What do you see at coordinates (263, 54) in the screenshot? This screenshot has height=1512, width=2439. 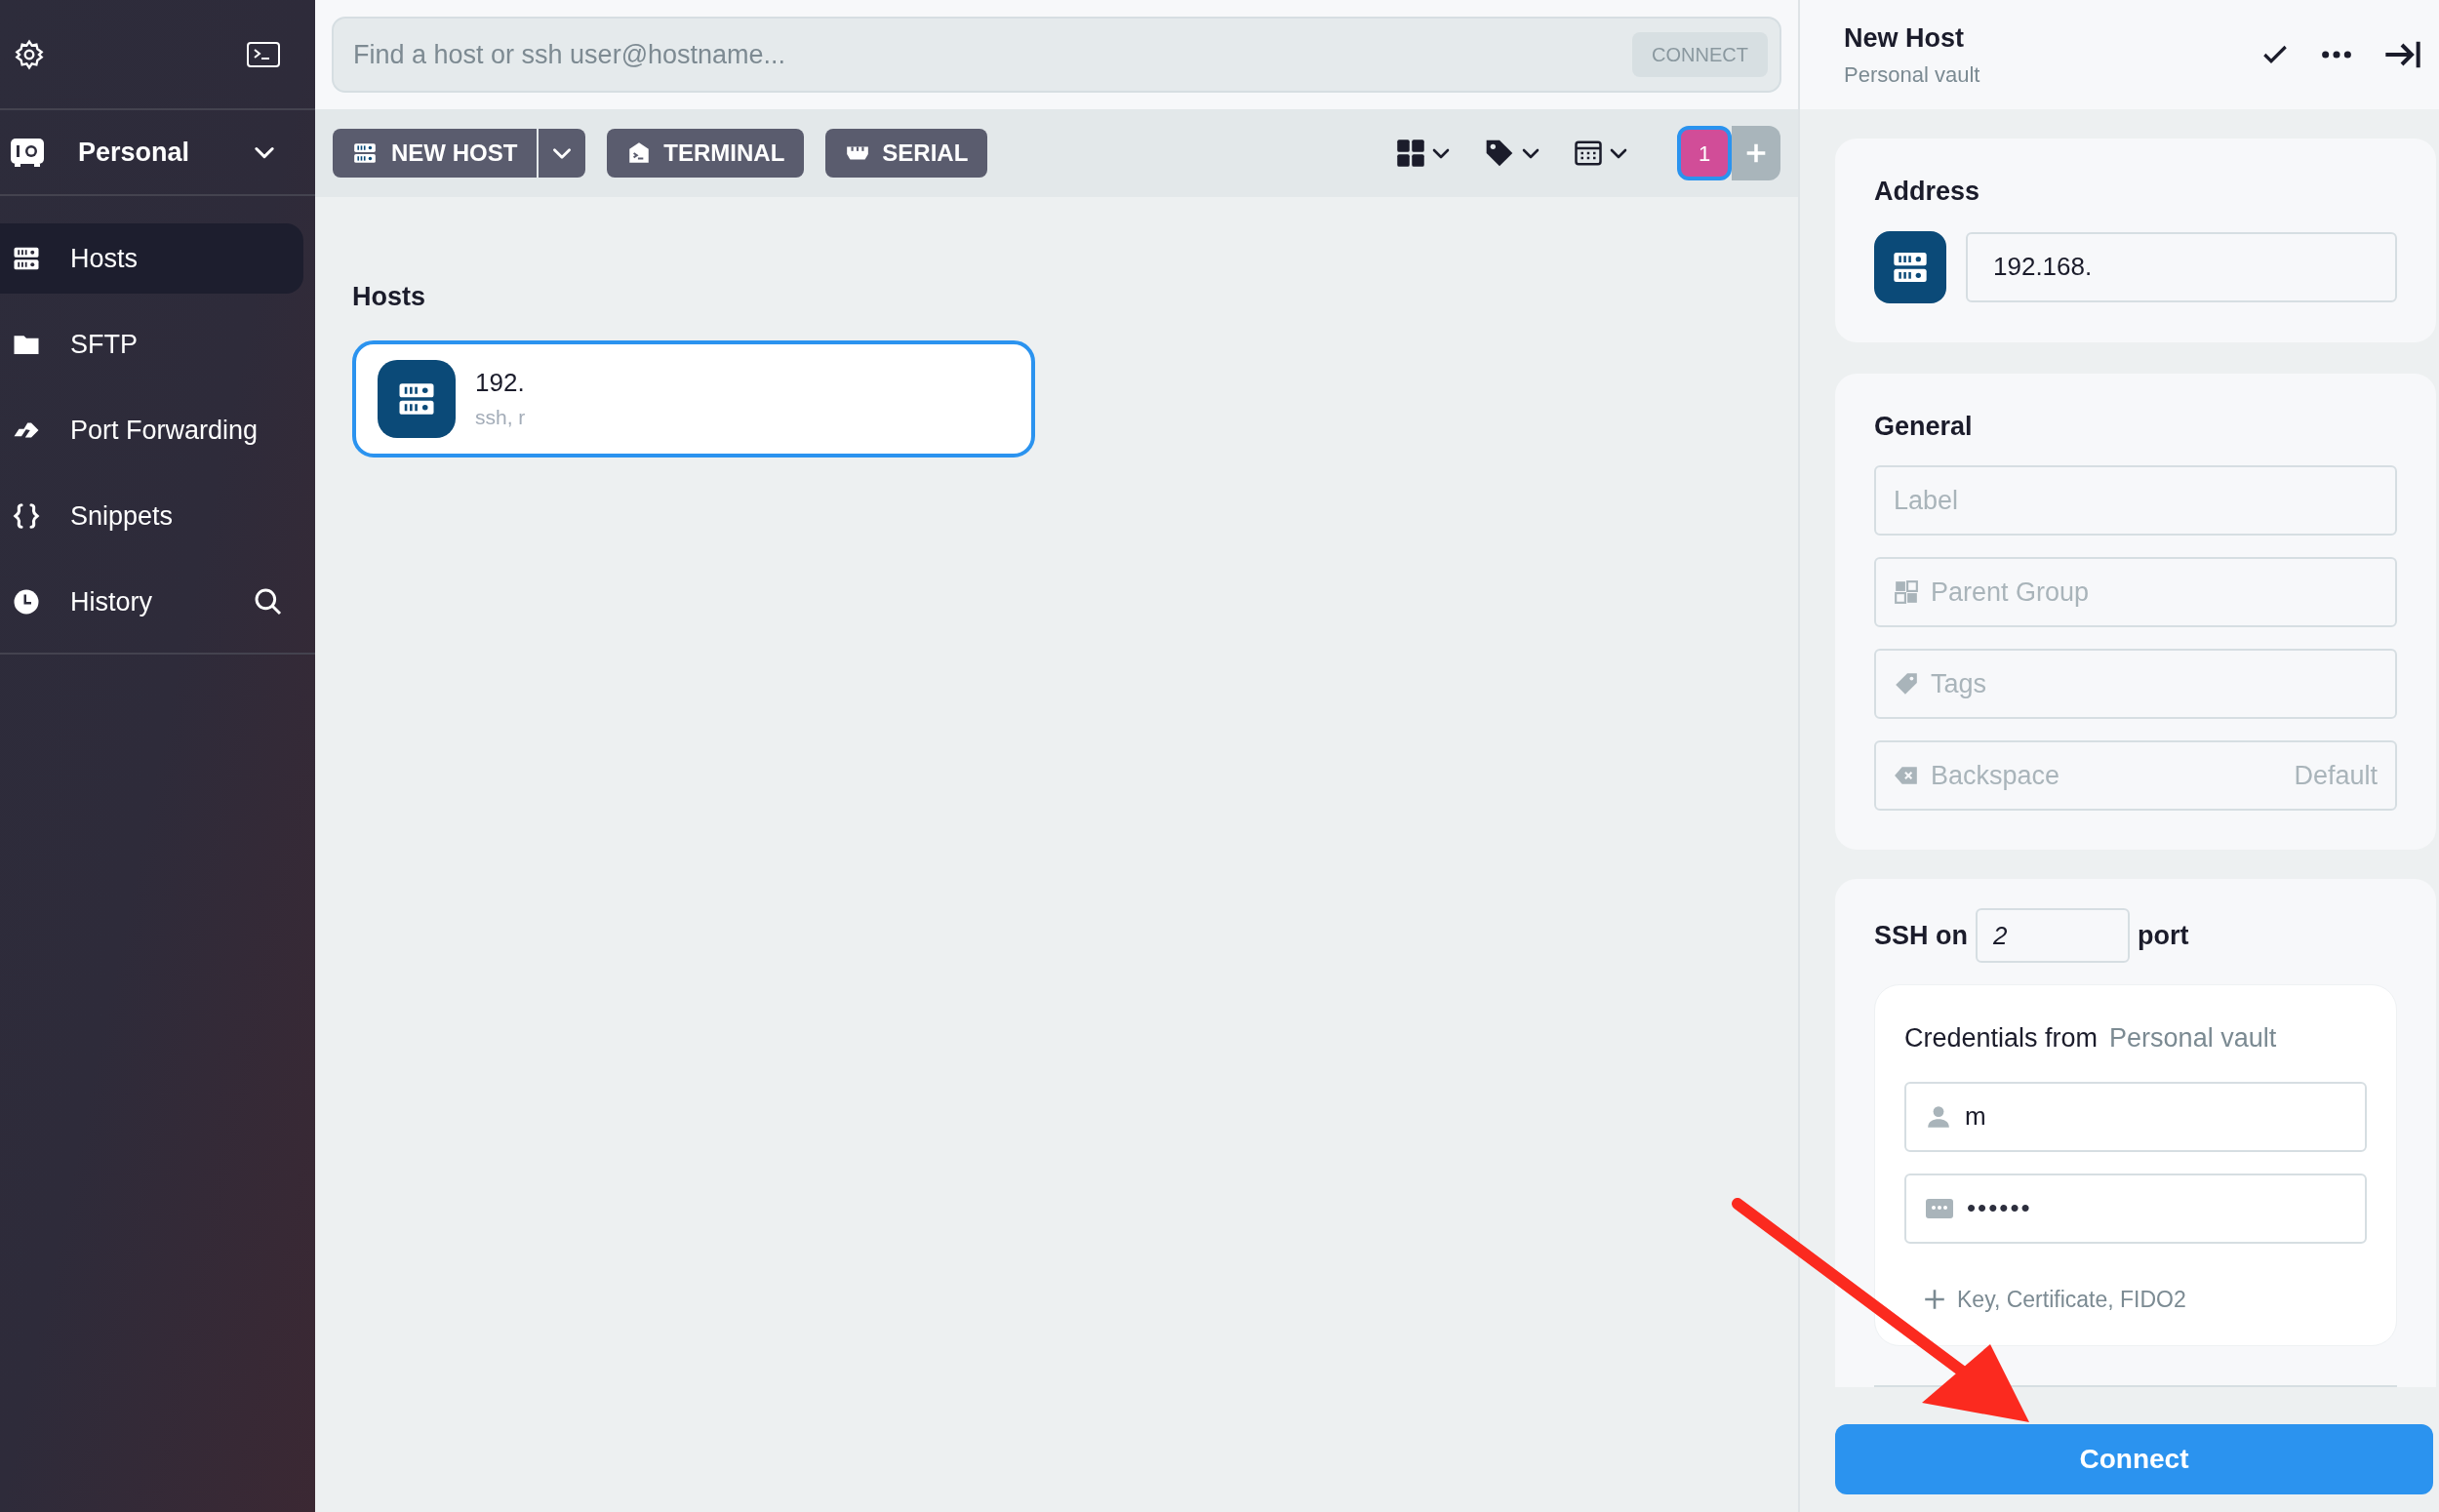 I see `terminal-icon` at bounding box center [263, 54].